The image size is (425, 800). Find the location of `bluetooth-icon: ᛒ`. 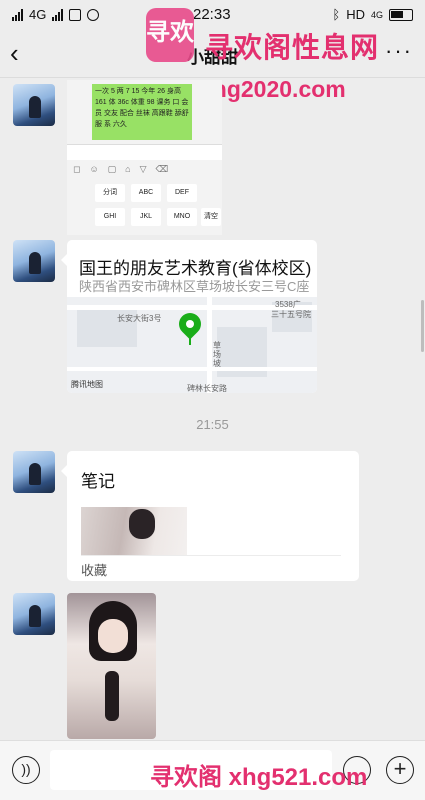

bluetooth-icon: ᛒ is located at coordinates (336, 14).